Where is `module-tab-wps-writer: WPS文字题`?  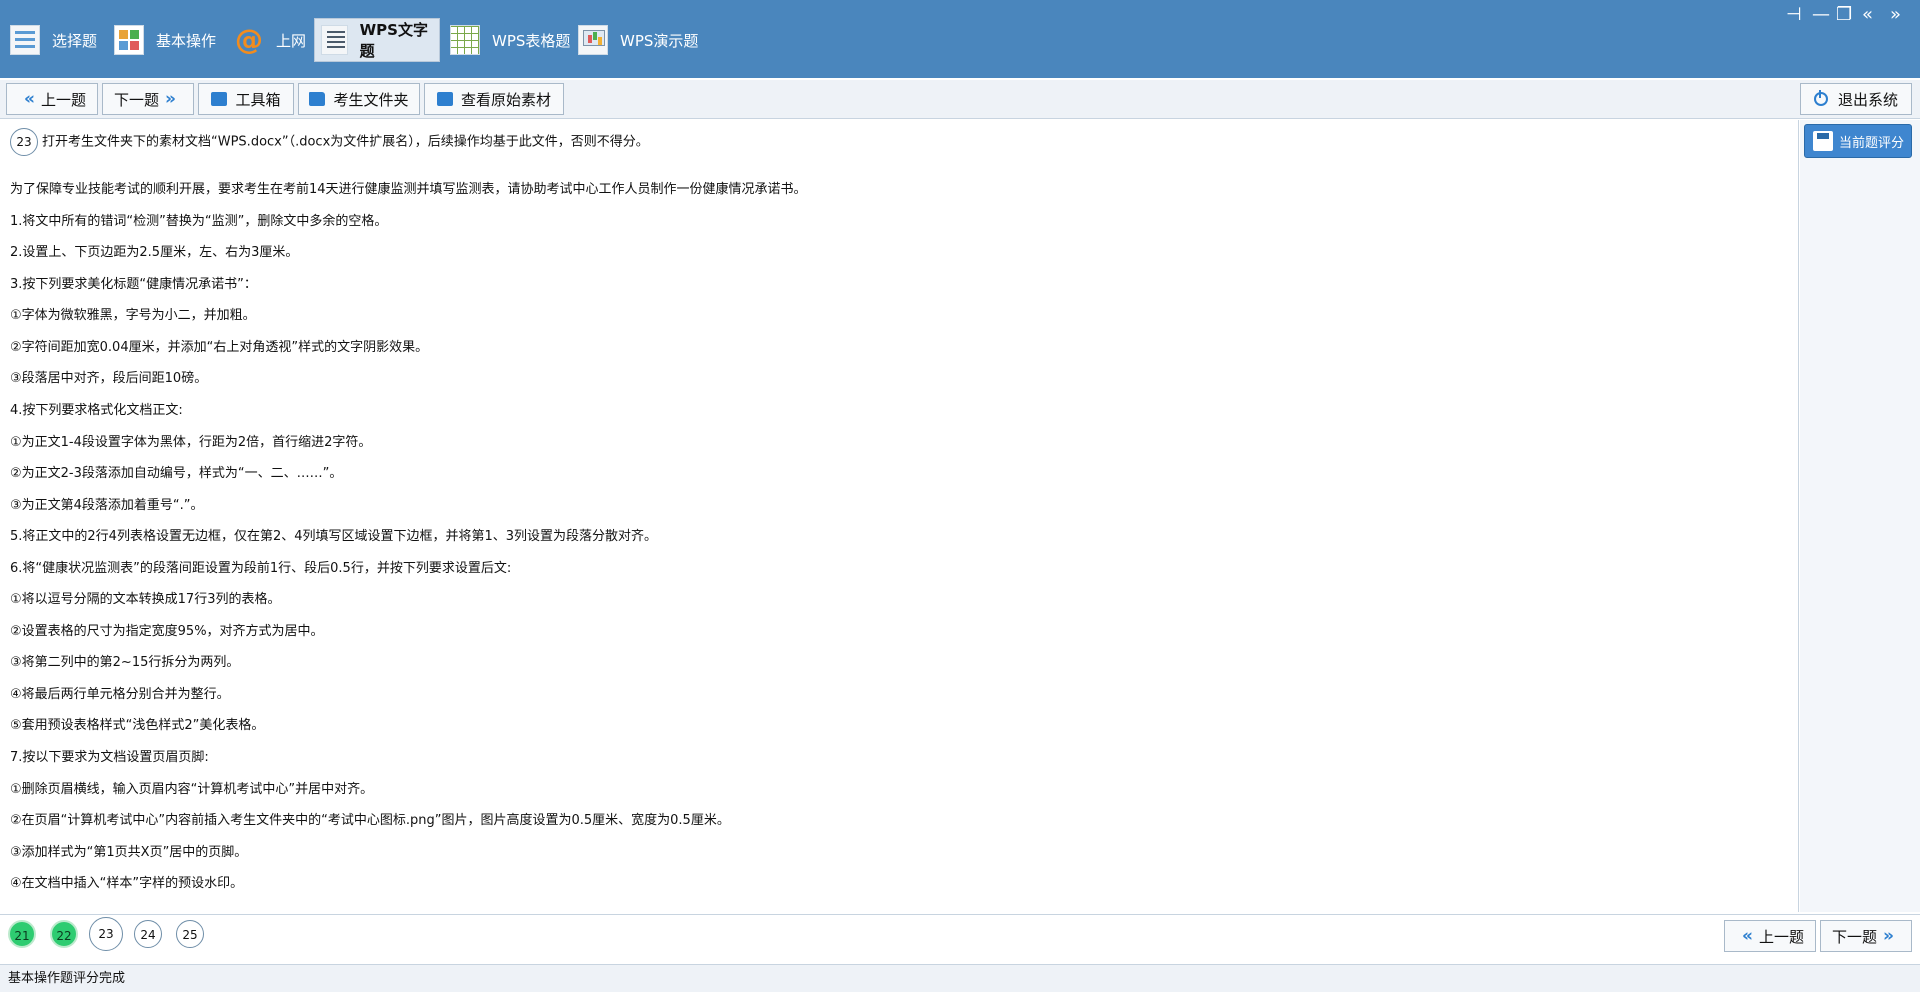 module-tab-wps-writer: WPS文字题 is located at coordinates (377, 40).